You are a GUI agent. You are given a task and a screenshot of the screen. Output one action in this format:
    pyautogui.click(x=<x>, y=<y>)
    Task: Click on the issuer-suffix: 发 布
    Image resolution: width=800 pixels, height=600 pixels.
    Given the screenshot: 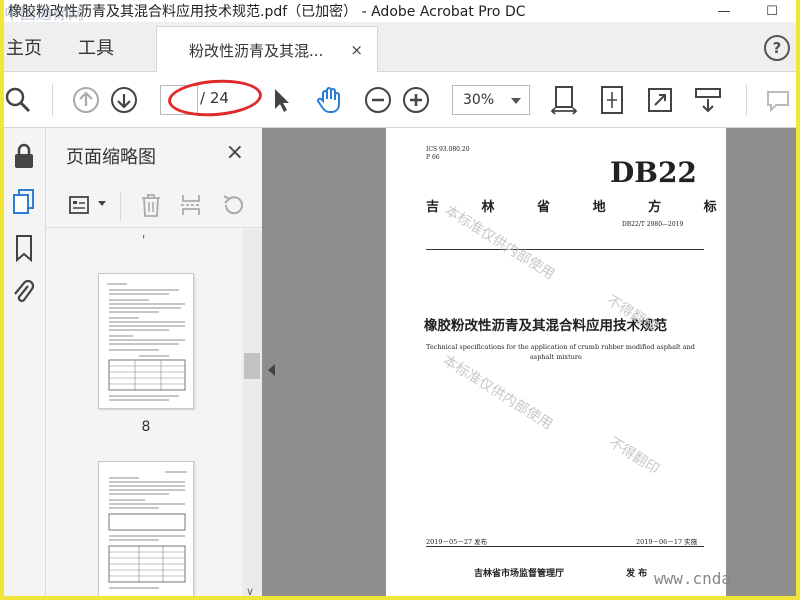 What is the action you would take?
    pyautogui.click(x=637, y=574)
    